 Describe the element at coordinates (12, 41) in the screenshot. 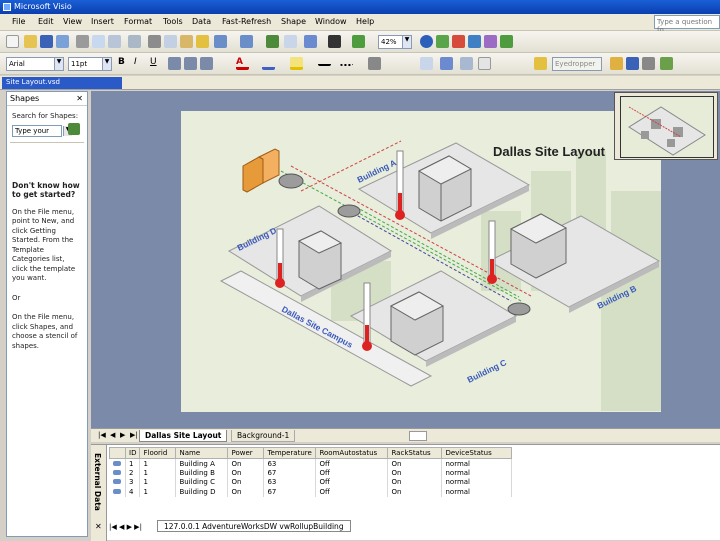

I see `new-icon` at that location.